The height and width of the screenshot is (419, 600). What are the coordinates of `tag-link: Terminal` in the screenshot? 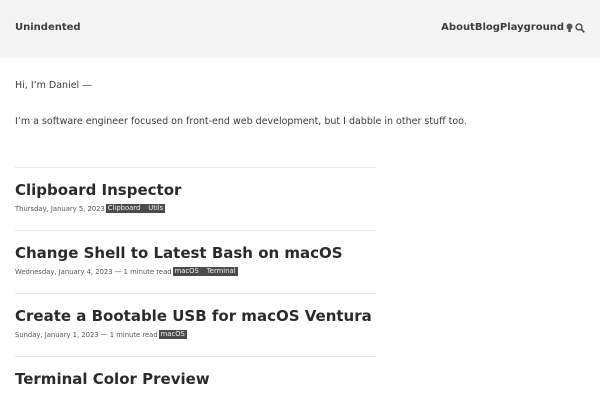 It's located at (221, 271).